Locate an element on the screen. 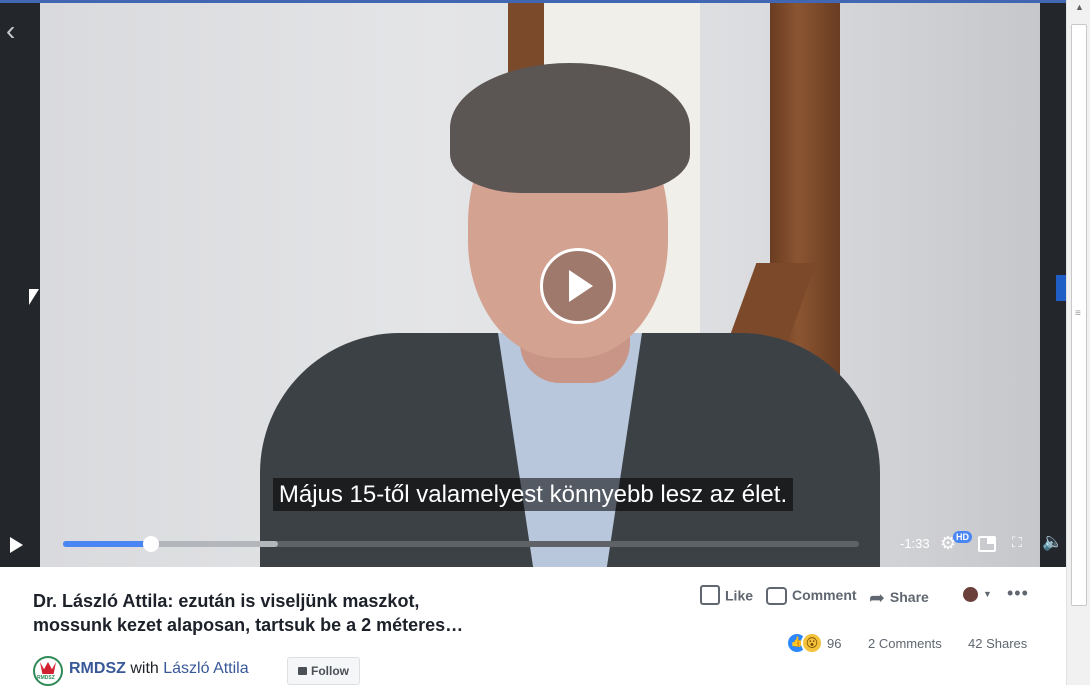 The height and width of the screenshot is (686, 1090). big-play-button is located at coordinates (578, 286).